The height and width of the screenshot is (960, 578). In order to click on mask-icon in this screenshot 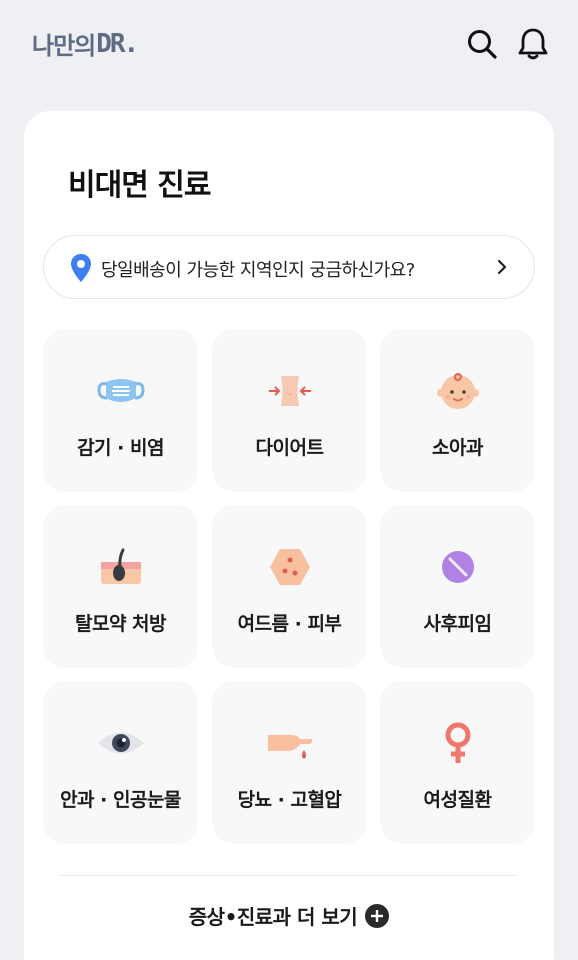, I will do `click(121, 391)`.